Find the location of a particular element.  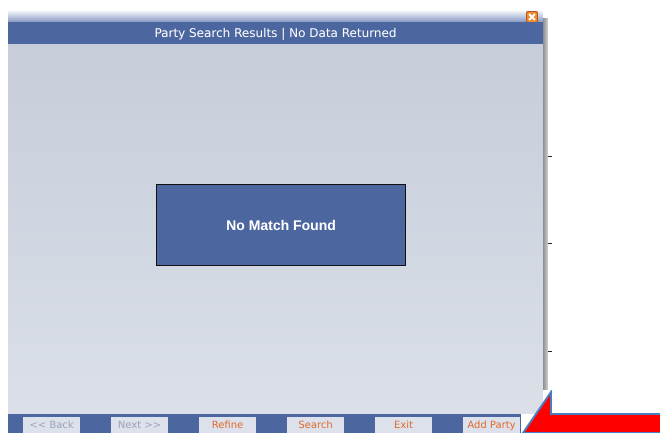

window-title: Party Search Results | No Data Returned is located at coordinates (275, 33).